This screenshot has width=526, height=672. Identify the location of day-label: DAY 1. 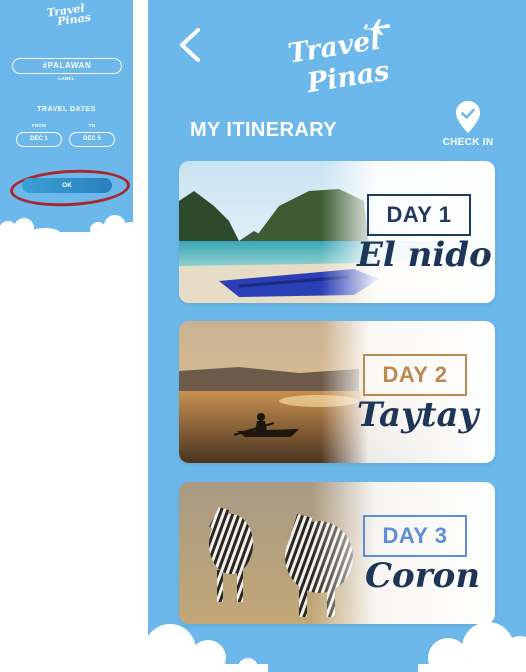
(419, 215).